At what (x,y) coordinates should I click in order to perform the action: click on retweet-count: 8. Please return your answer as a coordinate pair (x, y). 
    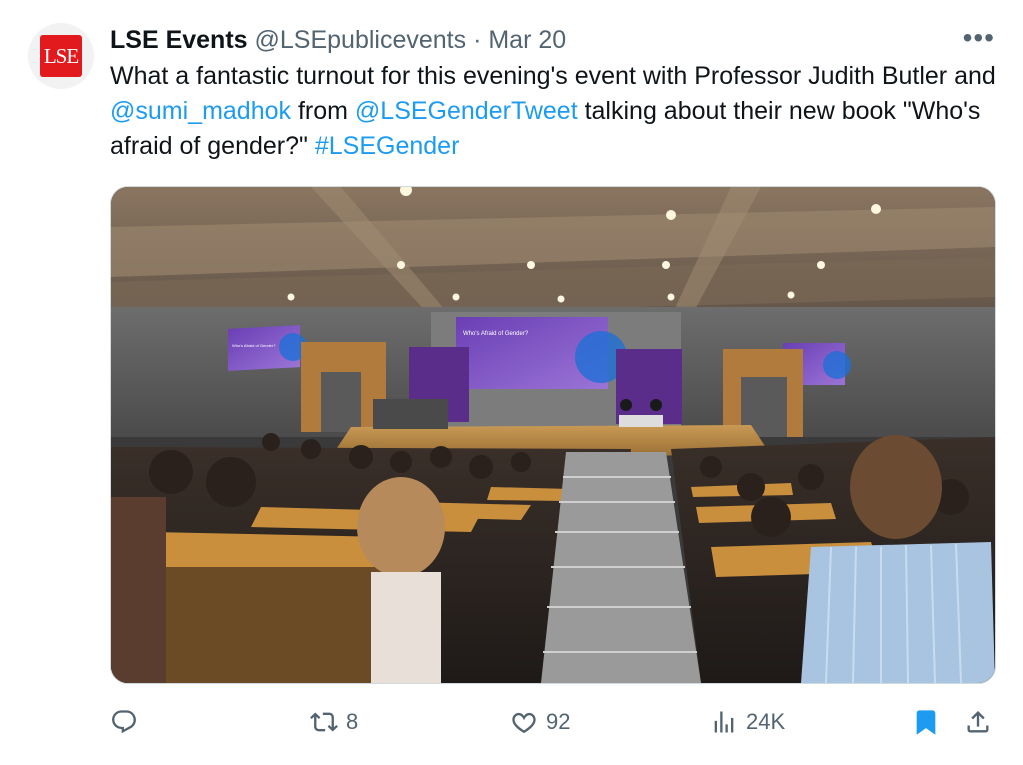
    Looking at the image, I should click on (352, 721).